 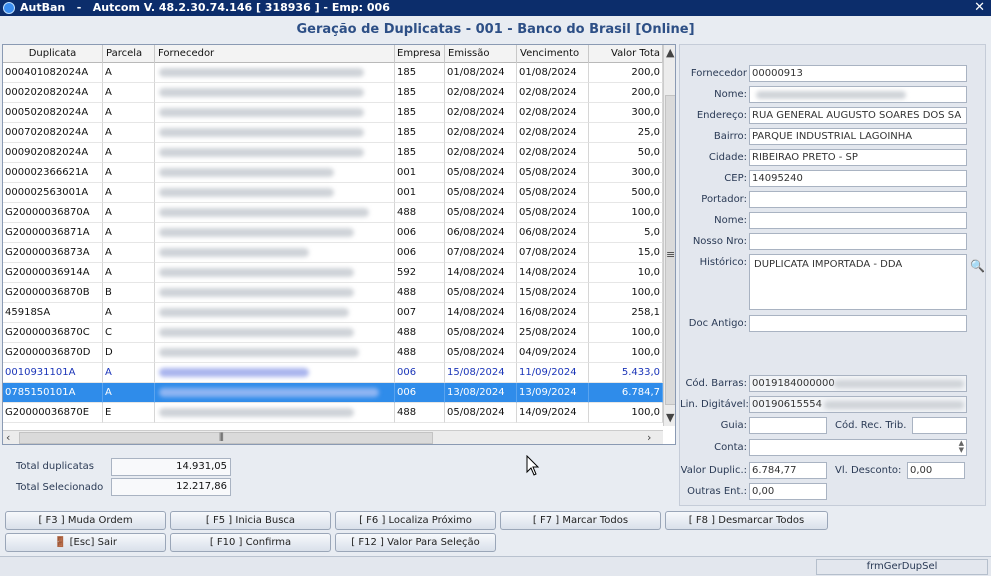 I want to click on localiza-proximo-button: [ F6 ] Localiza Próximo, so click(x=415, y=520).